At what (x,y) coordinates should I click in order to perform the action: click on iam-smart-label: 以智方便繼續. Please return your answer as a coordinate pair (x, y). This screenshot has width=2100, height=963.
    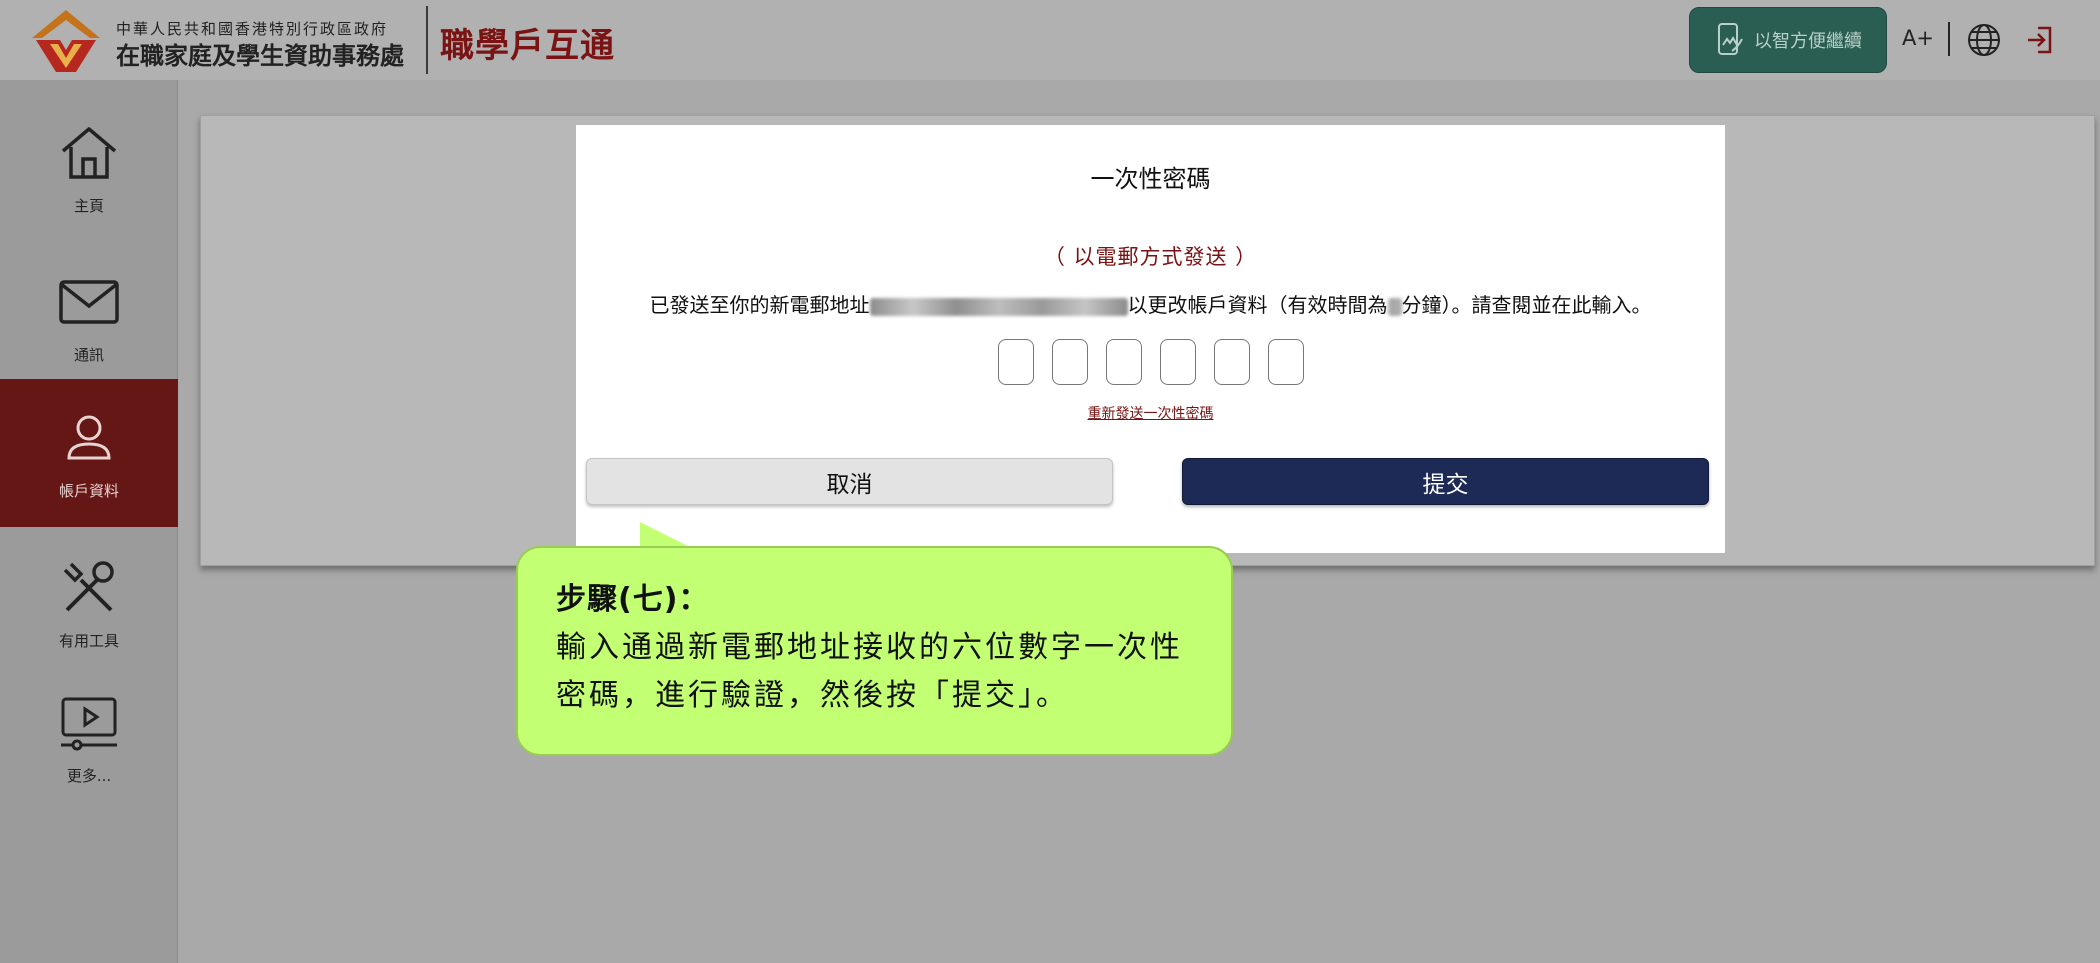
    Looking at the image, I should click on (1808, 41).